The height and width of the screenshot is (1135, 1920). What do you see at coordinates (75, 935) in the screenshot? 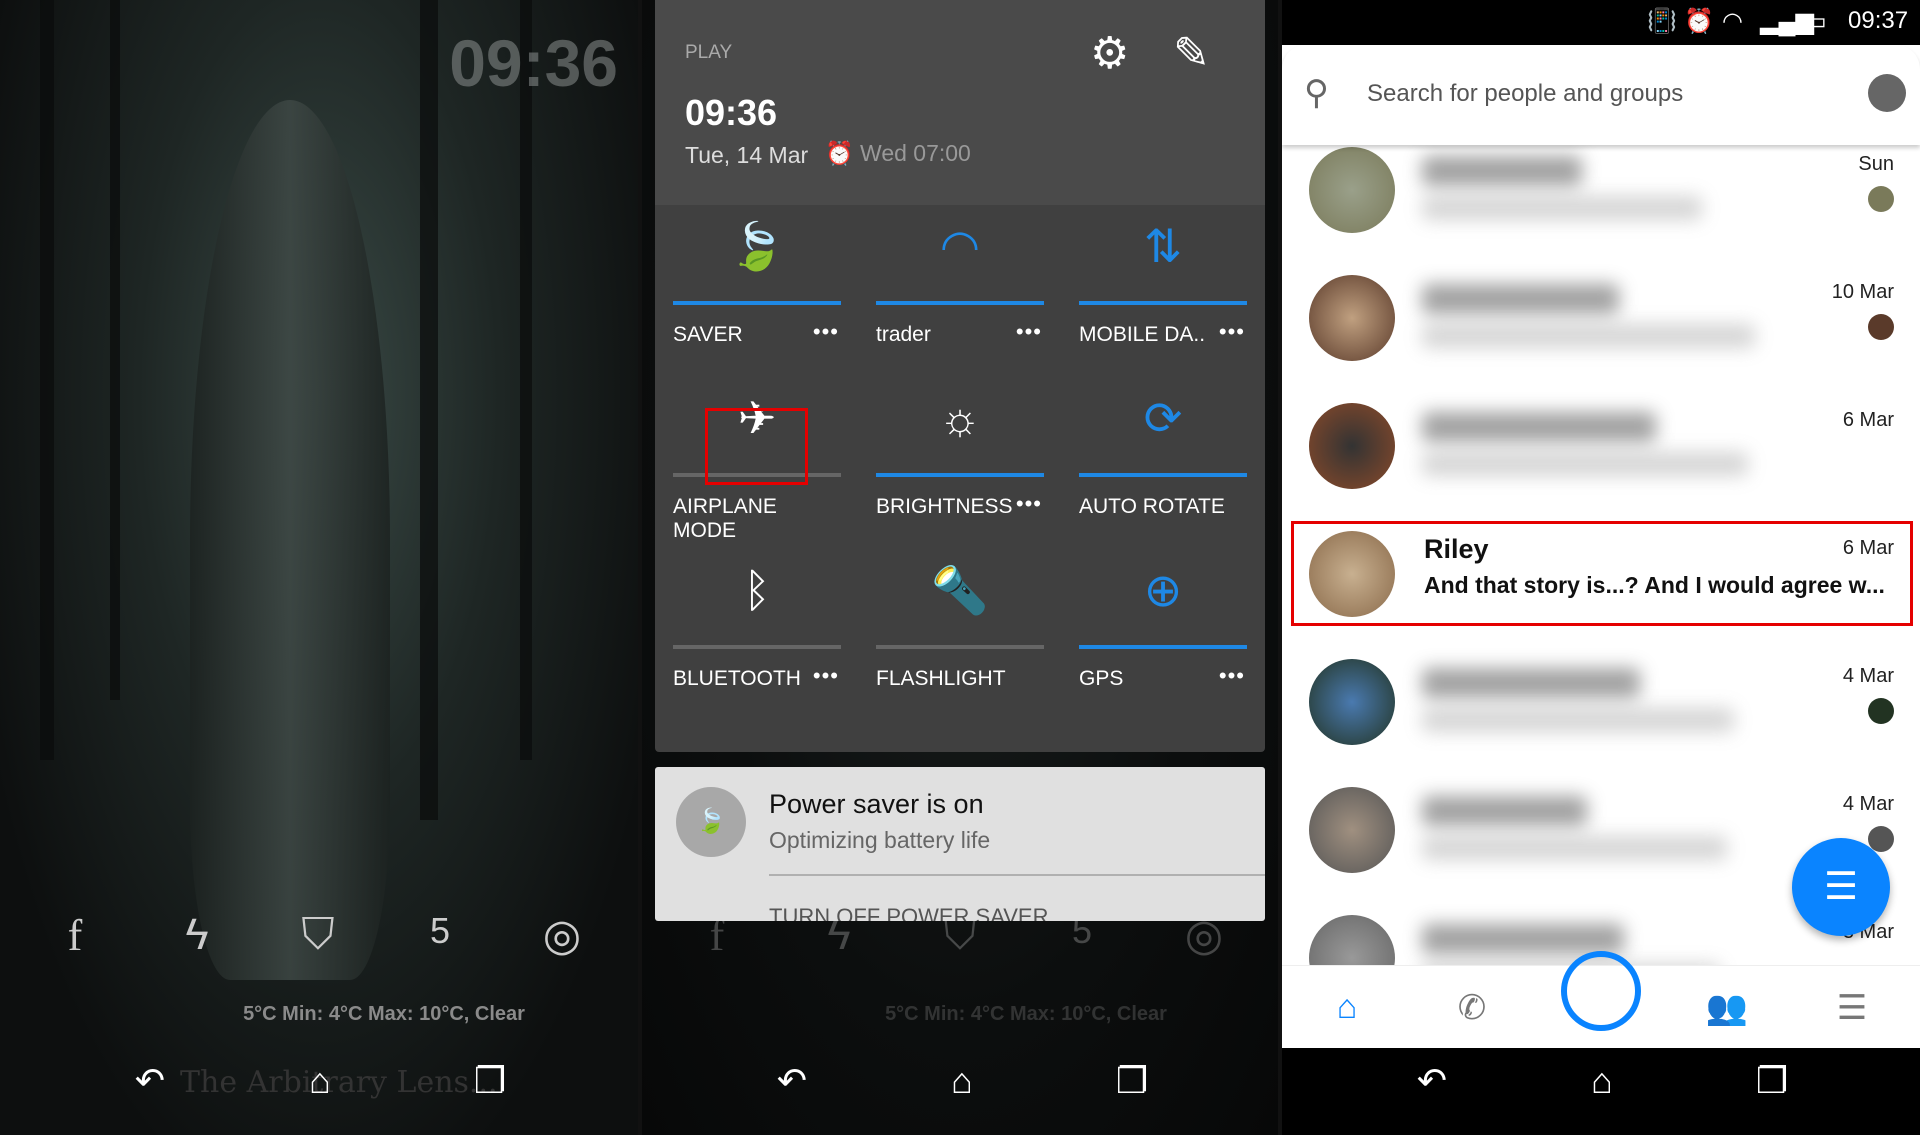
I see `facebook-icon: f` at bounding box center [75, 935].